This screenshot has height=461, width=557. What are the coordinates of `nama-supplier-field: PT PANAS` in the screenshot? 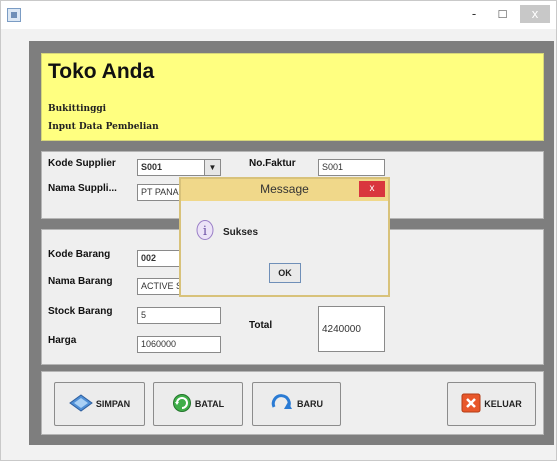 It's located at (161, 192).